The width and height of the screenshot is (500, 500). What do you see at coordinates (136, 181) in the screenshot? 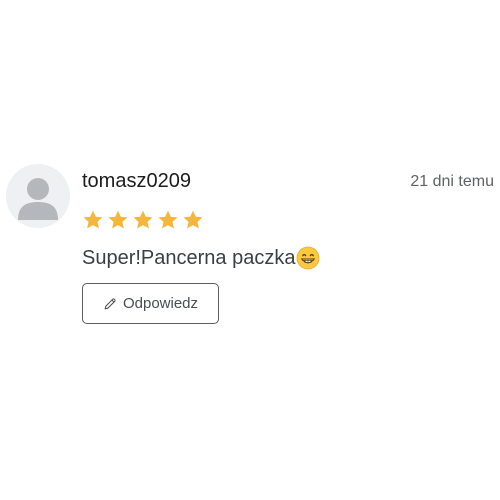
I see `reviewer-name: tomasz0209` at bounding box center [136, 181].